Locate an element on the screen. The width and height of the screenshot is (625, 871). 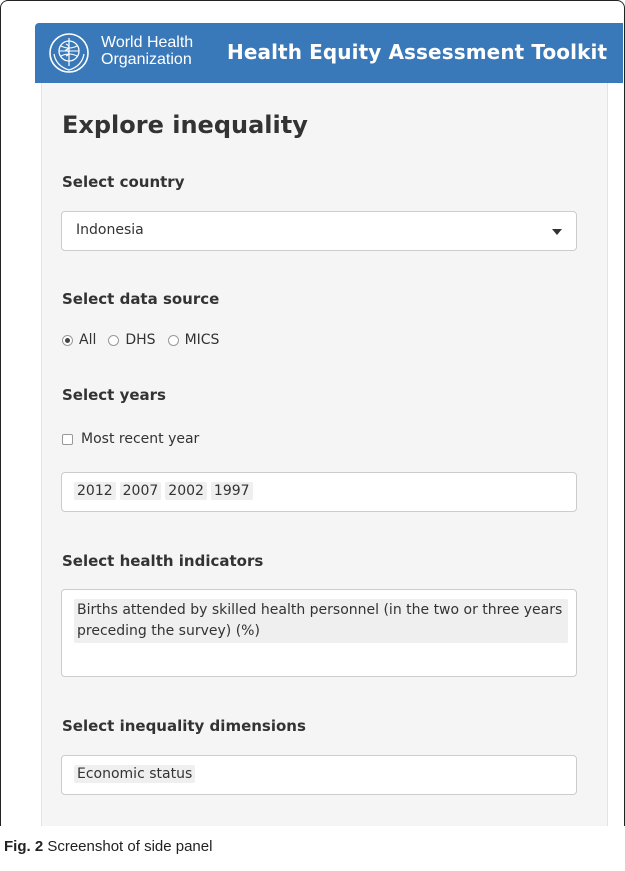
who-logo-text: World Health Organization is located at coordinates (147, 51).